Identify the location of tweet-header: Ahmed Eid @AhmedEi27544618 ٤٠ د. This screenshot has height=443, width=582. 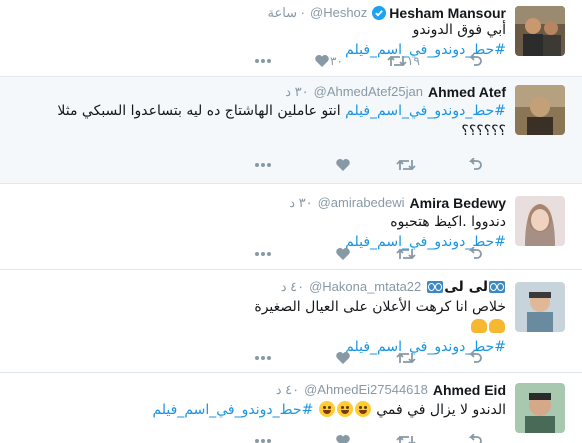
(391, 390).